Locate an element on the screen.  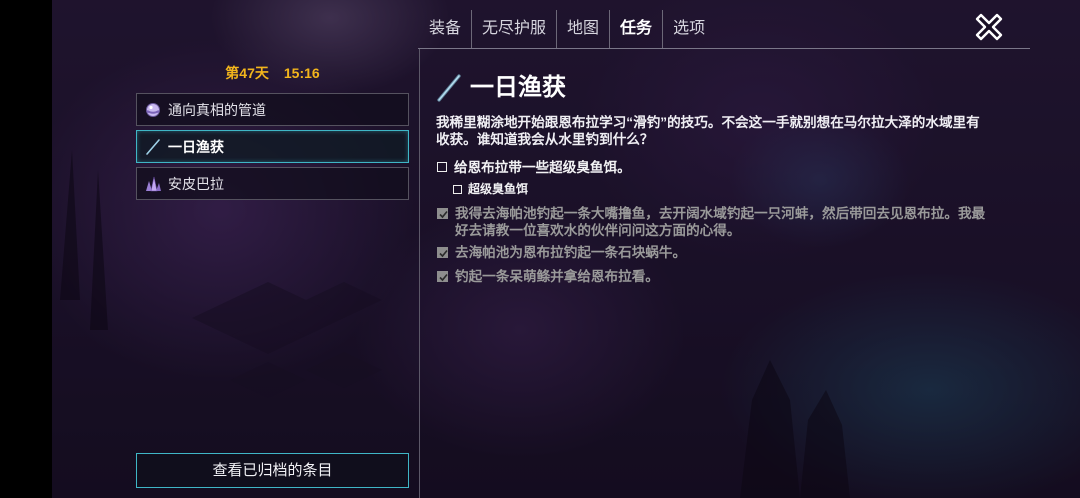
screen-cutout-bar is located at coordinates (26, 249).